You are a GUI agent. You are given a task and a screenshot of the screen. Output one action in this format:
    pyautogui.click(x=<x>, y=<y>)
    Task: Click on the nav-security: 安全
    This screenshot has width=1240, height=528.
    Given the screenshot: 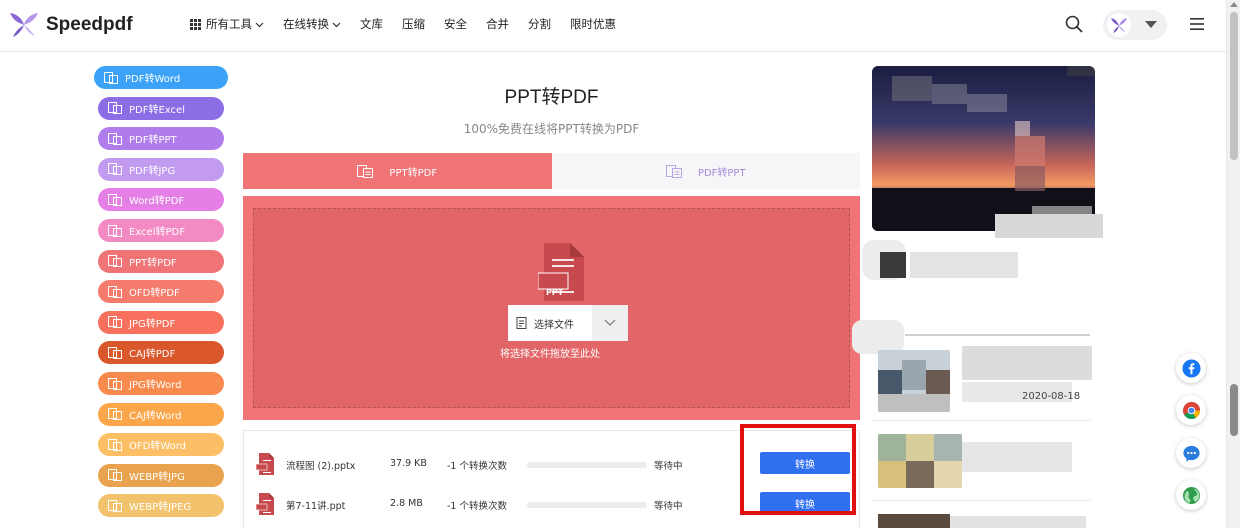 What is the action you would take?
    pyautogui.click(x=455, y=24)
    